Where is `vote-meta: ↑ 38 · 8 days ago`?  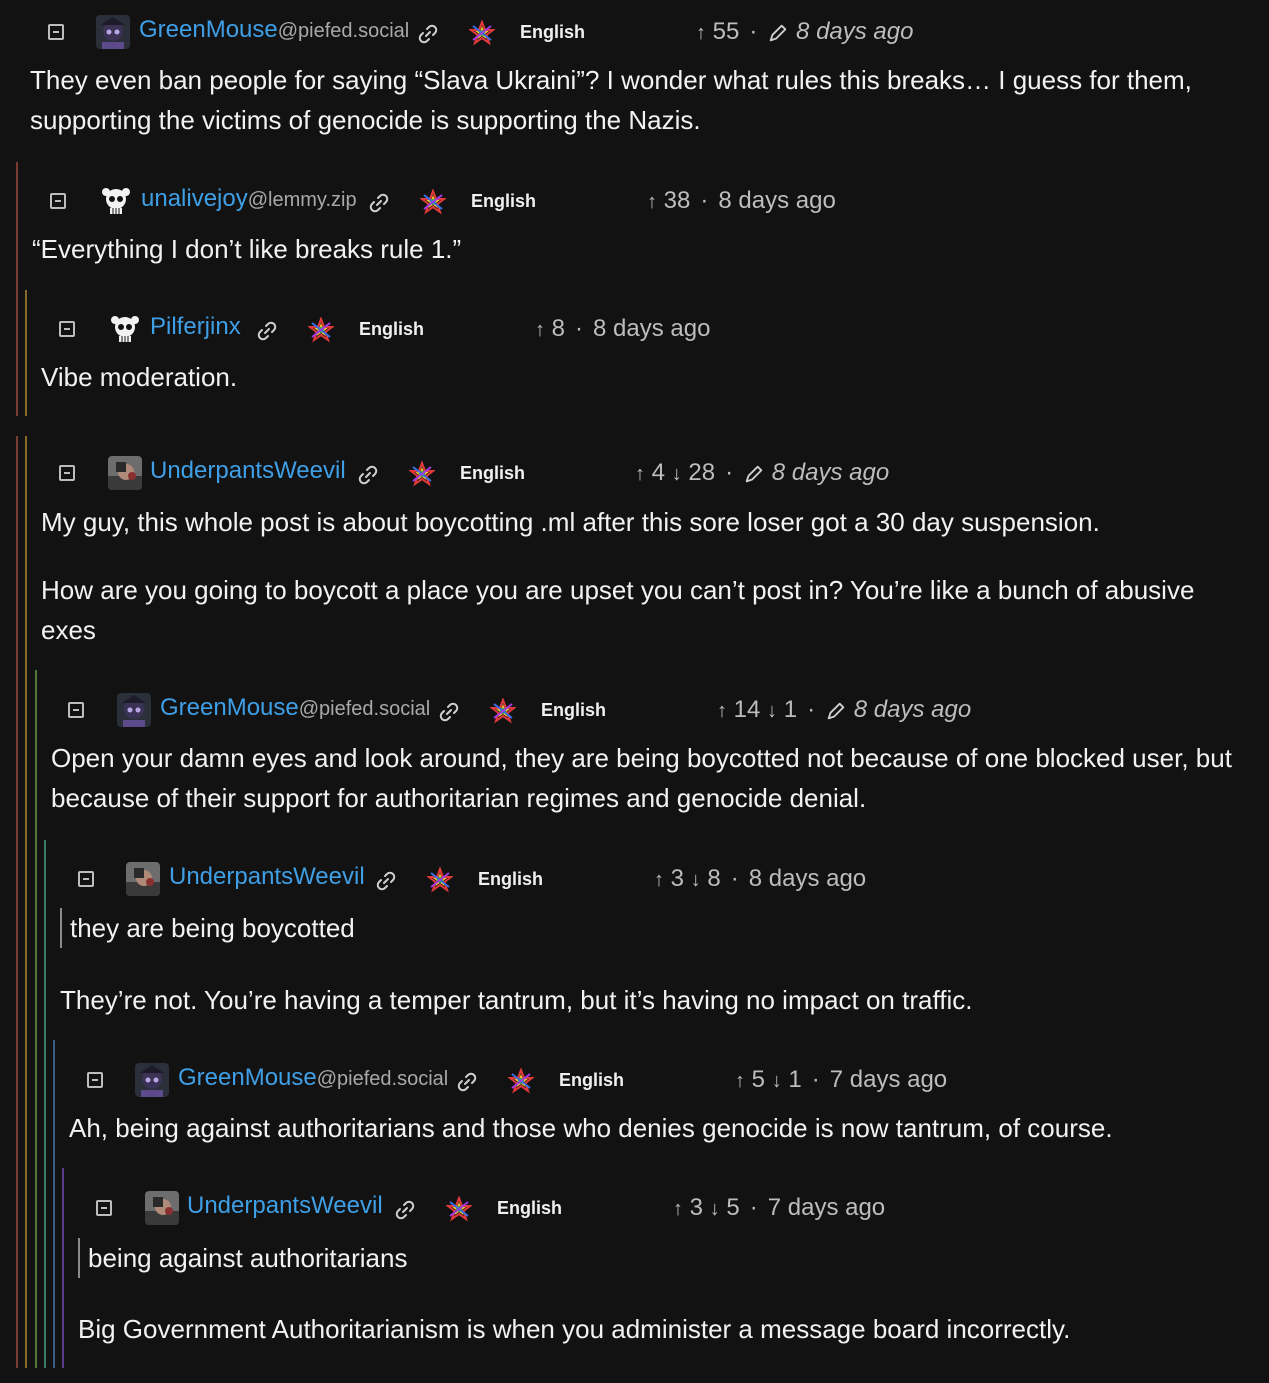
vote-meta: ↑ 38 · 8 days ago is located at coordinates (741, 201).